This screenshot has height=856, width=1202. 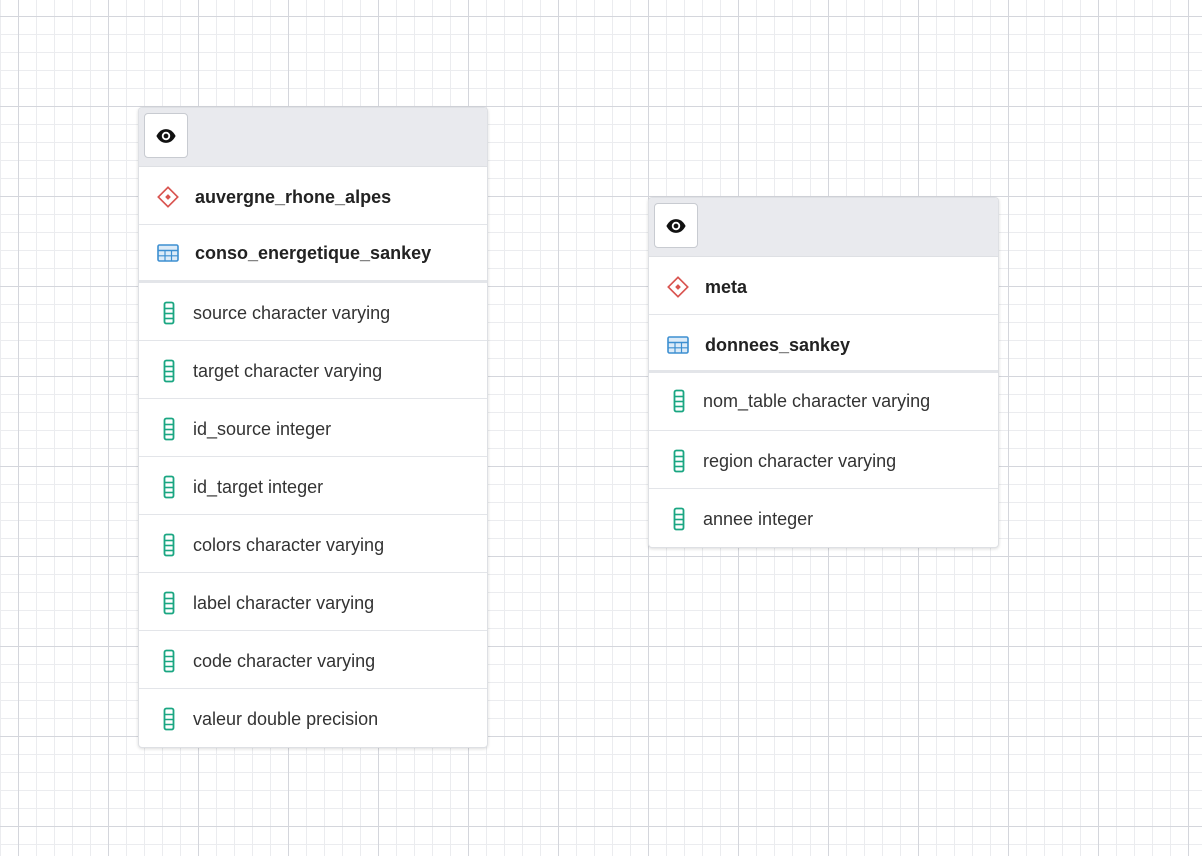 I want to click on table-name-row: donnees_sankey, so click(x=823, y=344).